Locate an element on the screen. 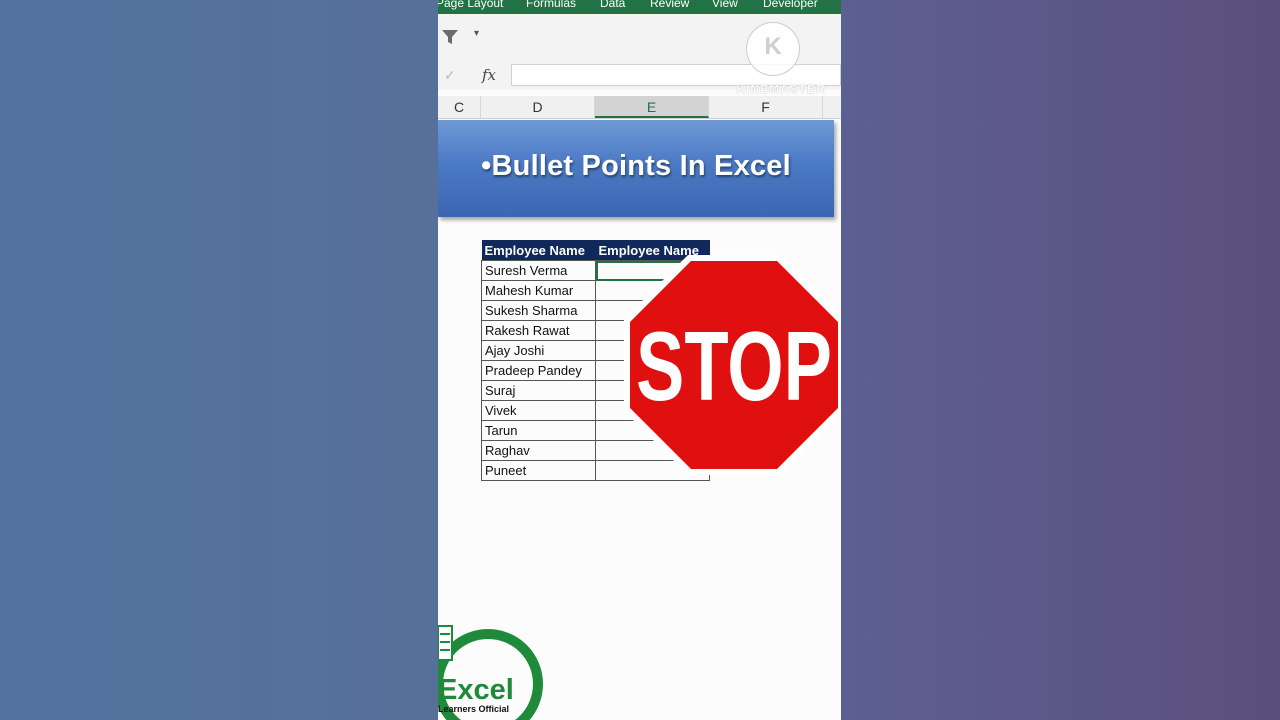 This screenshot has height=720, width=1280. tab-data: Data is located at coordinates (612, 5).